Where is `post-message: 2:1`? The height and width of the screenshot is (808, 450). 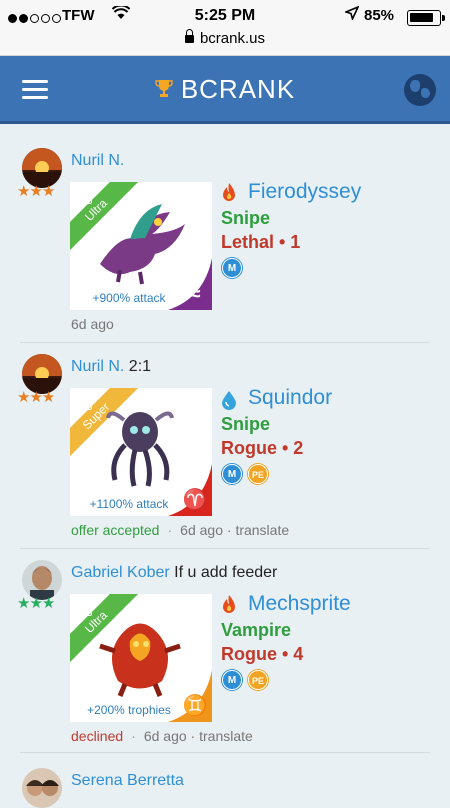 post-message: 2:1 is located at coordinates (140, 366).